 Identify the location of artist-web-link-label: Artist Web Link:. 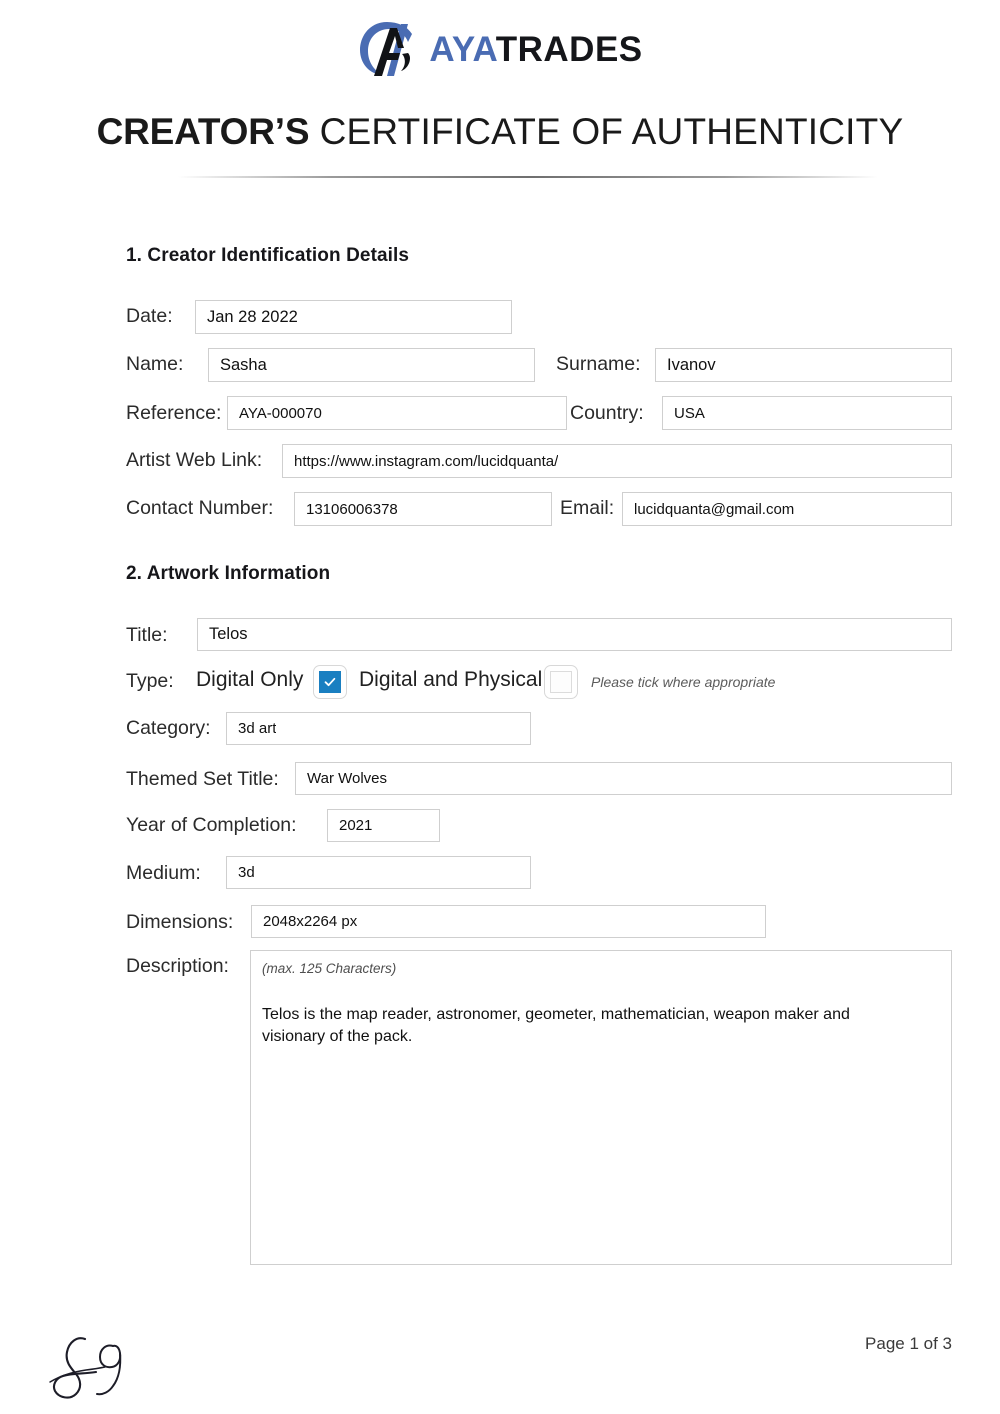
(194, 460).